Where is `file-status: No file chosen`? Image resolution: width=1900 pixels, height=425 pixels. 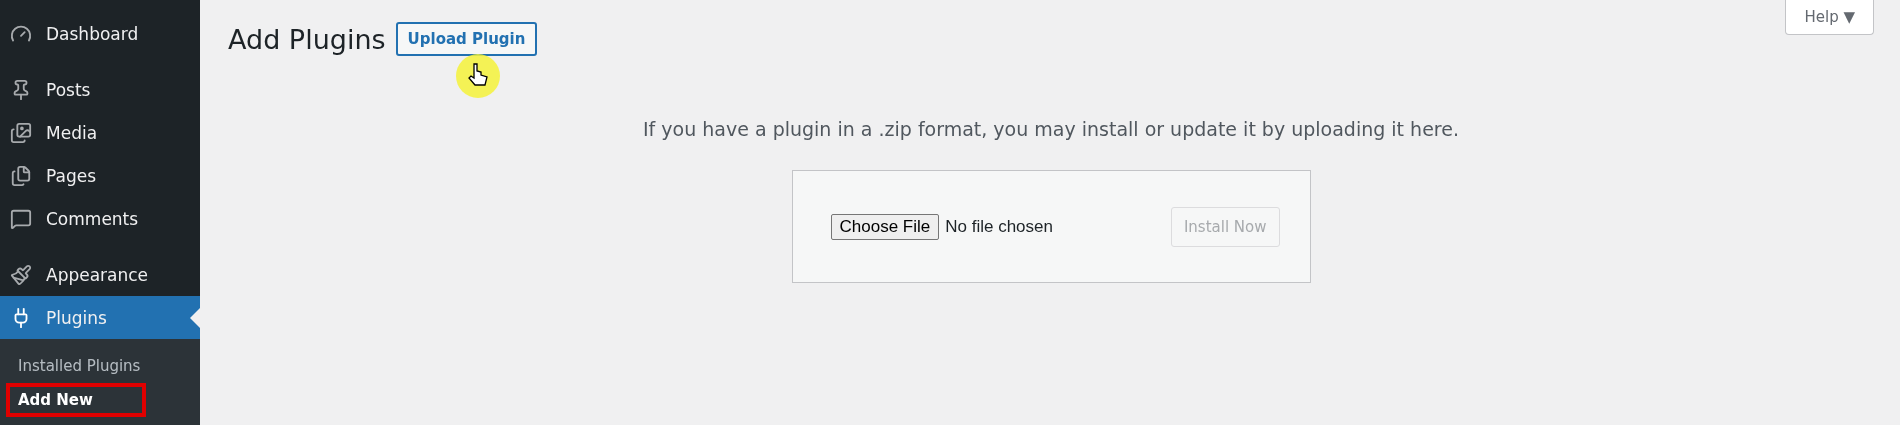 file-status: No file chosen is located at coordinates (999, 226).